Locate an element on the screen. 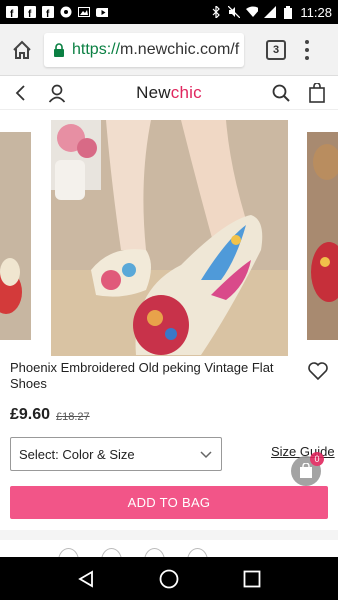 The image size is (338, 600). product-old-price: £18.27 is located at coordinates (73, 417).